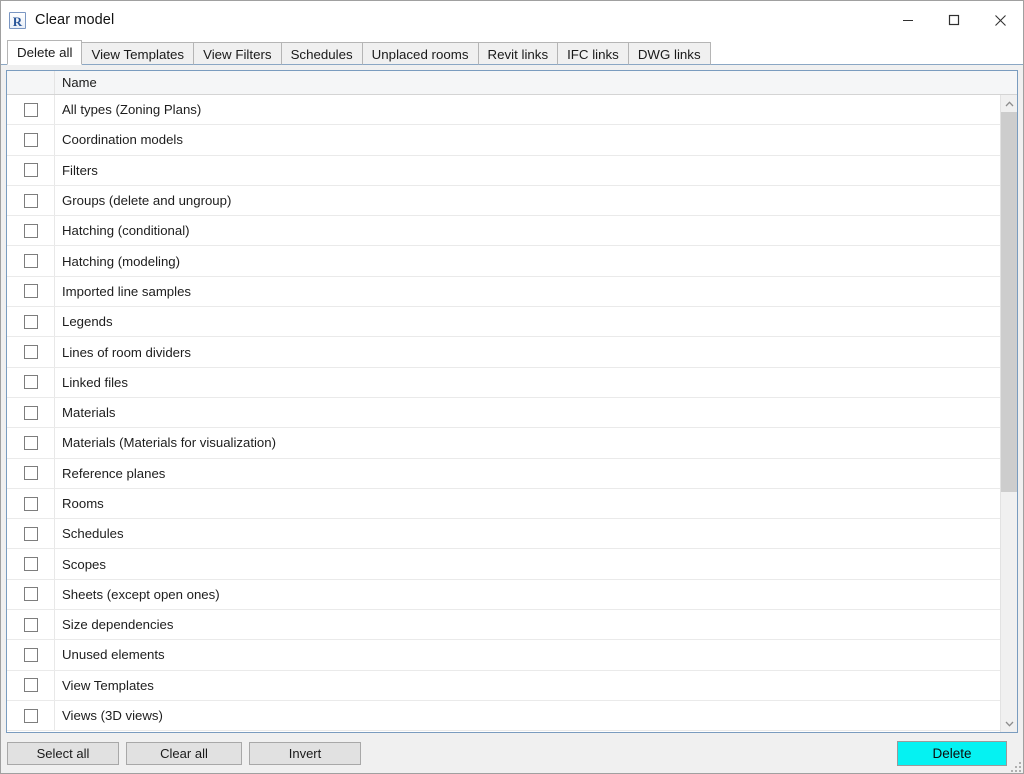  I want to click on table-row: View Templates, so click(503, 685).